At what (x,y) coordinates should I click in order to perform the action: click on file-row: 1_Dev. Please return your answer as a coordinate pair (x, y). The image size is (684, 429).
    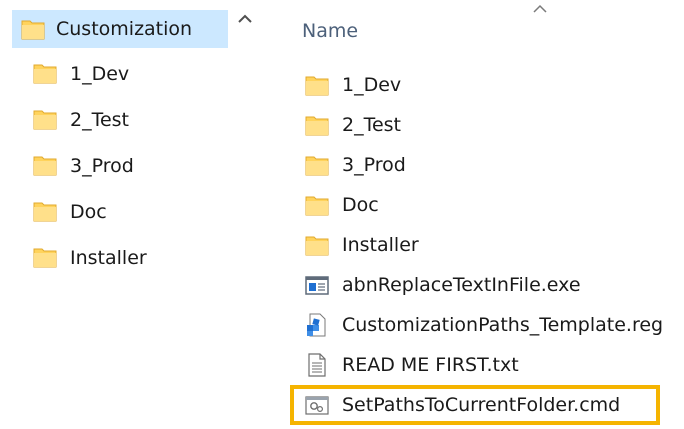
    Looking at the image, I should click on (490, 86).